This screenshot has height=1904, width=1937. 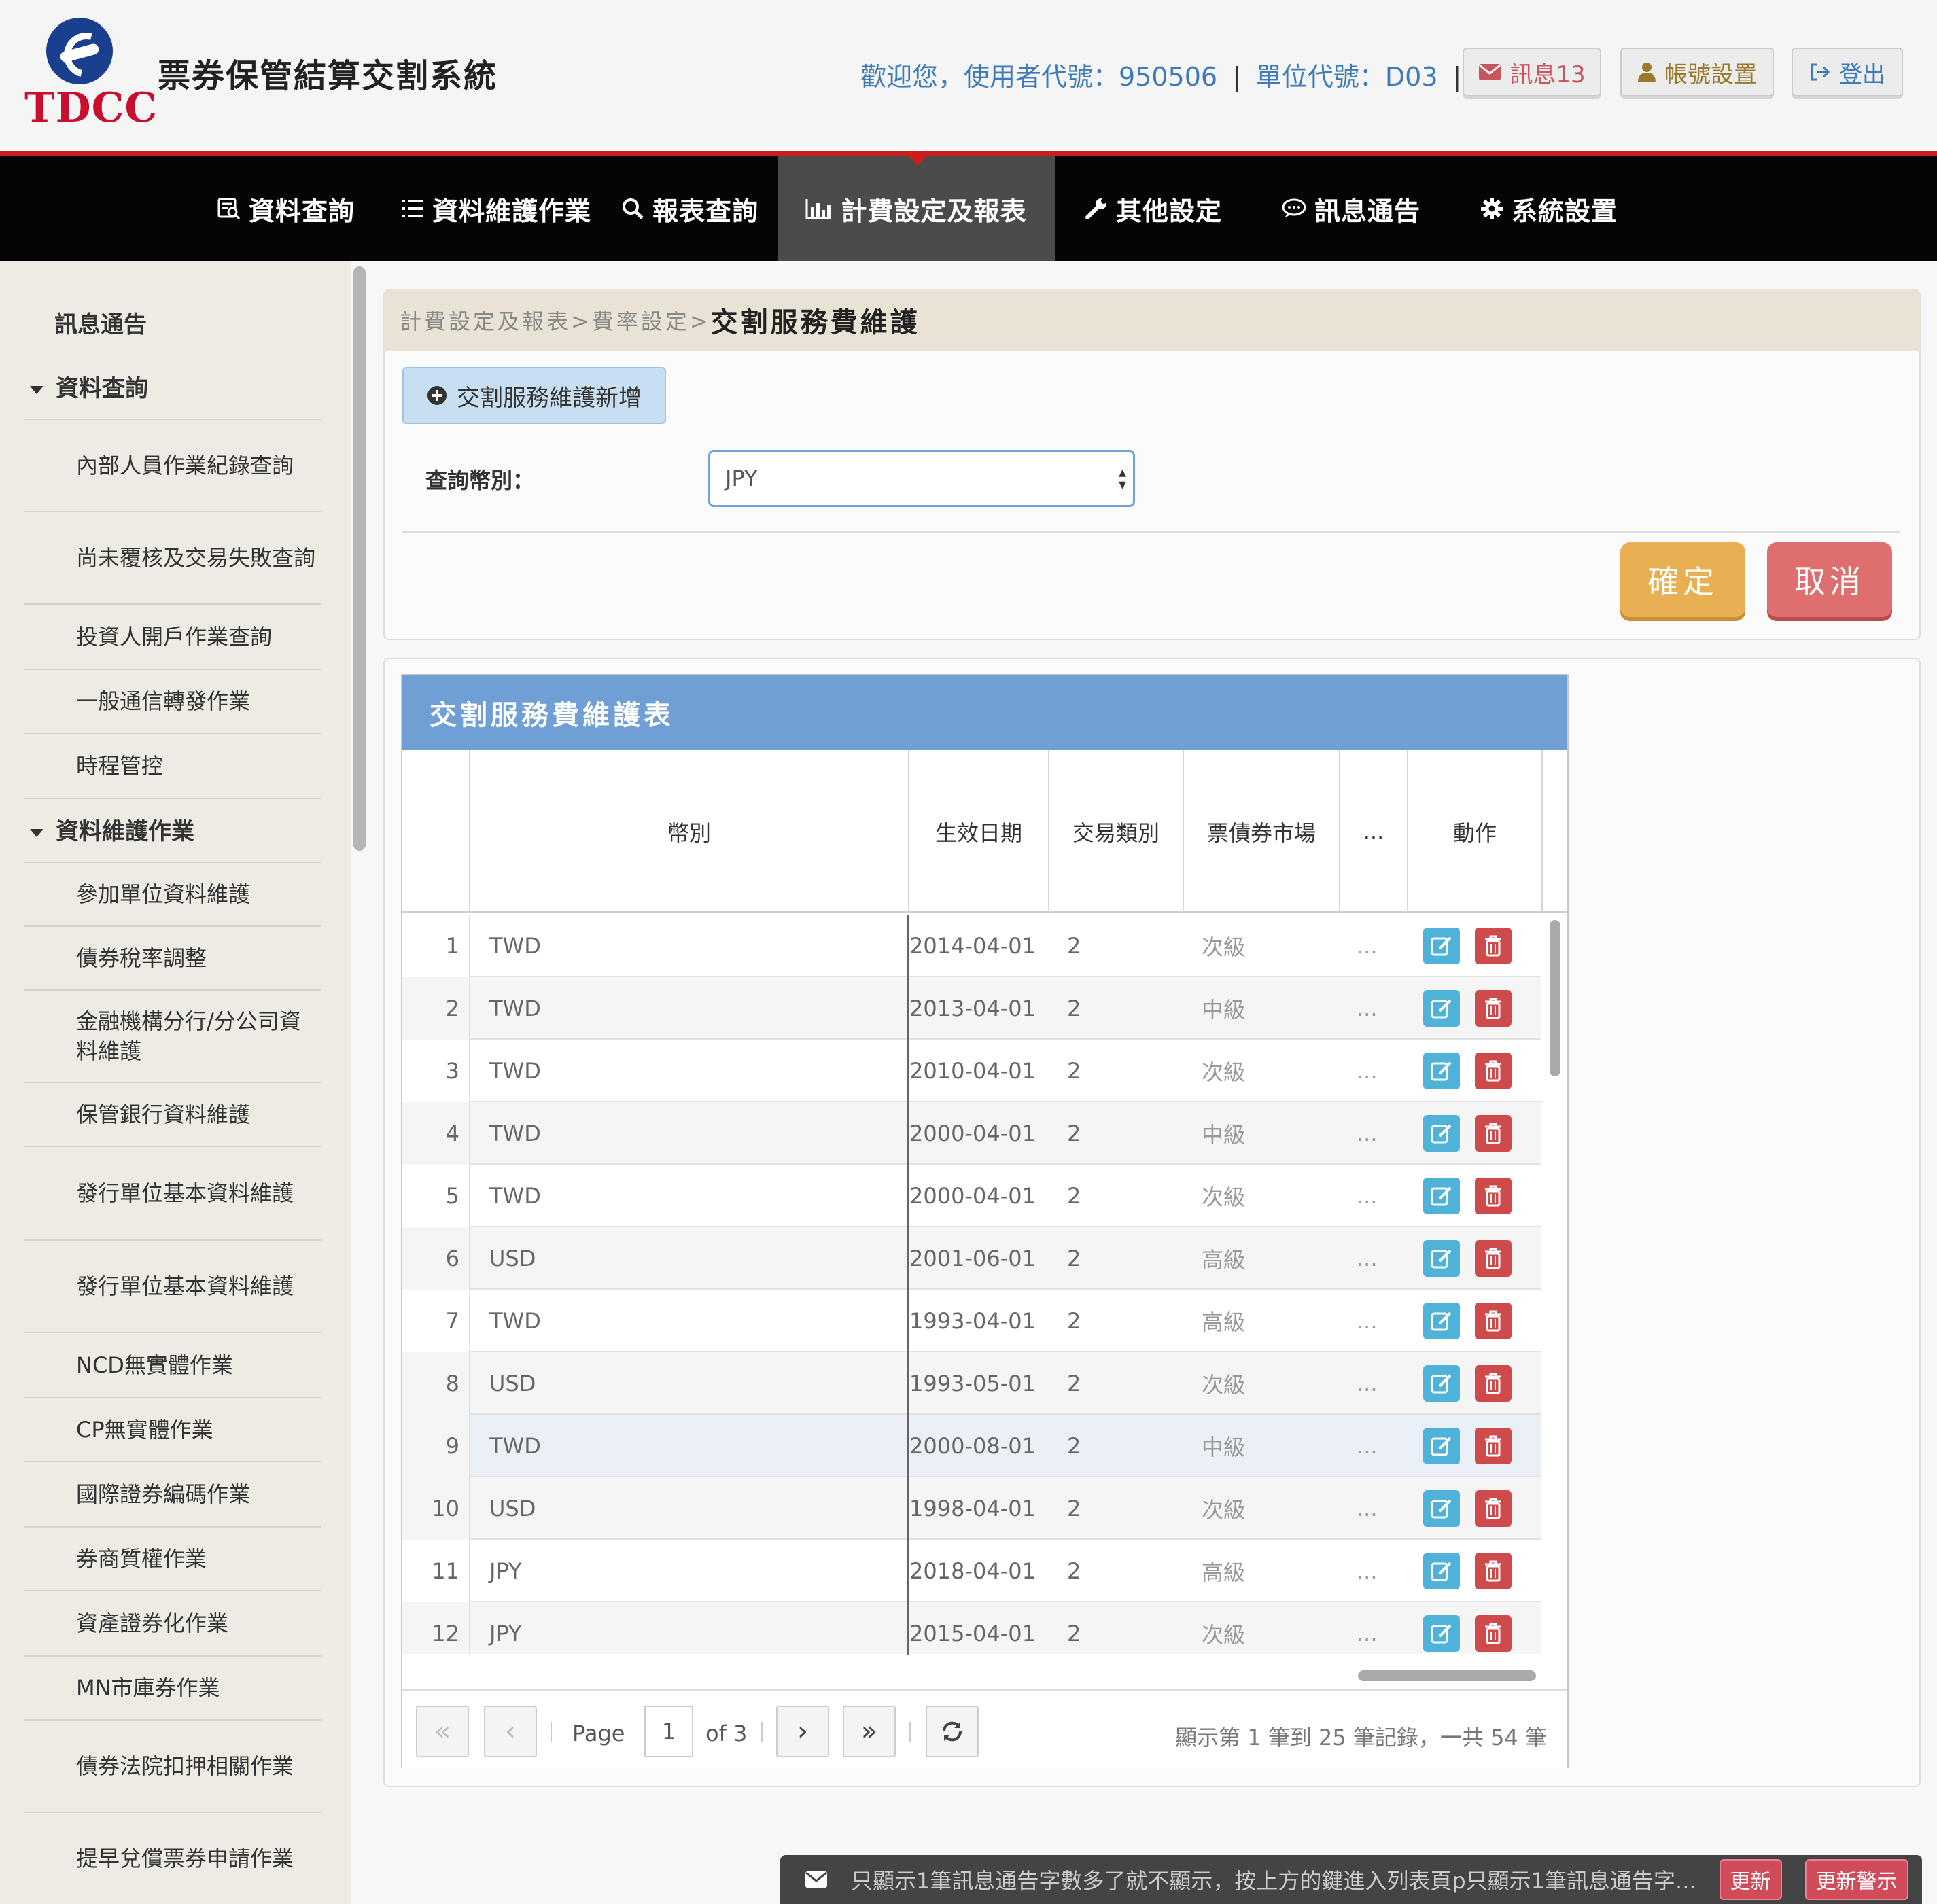 What do you see at coordinates (359, 558) in the screenshot?
I see `sidebar-scrollbar` at bounding box center [359, 558].